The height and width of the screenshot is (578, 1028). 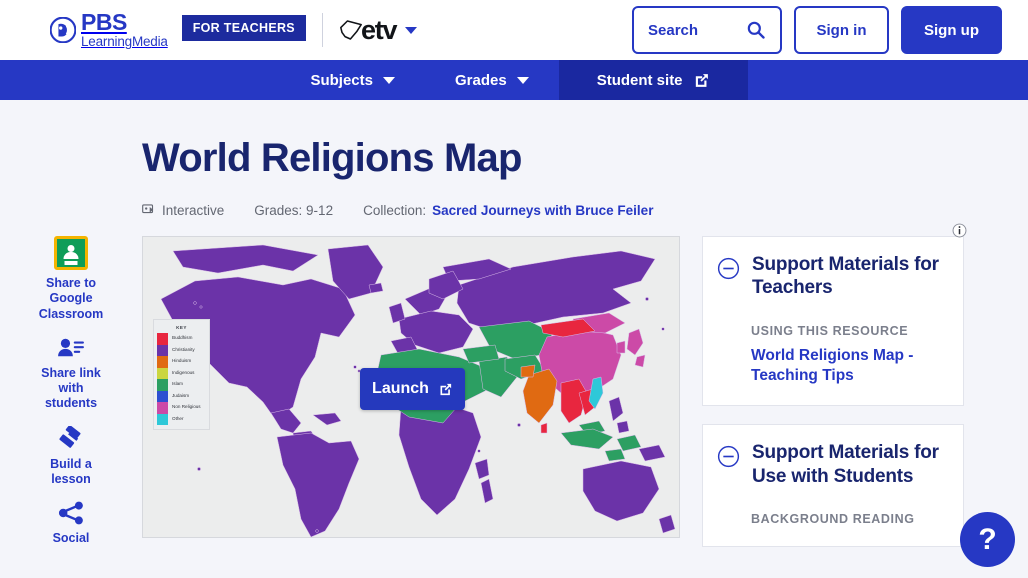 I want to click on header-actions: Search Sign in Sign up, so click(x=817, y=30).